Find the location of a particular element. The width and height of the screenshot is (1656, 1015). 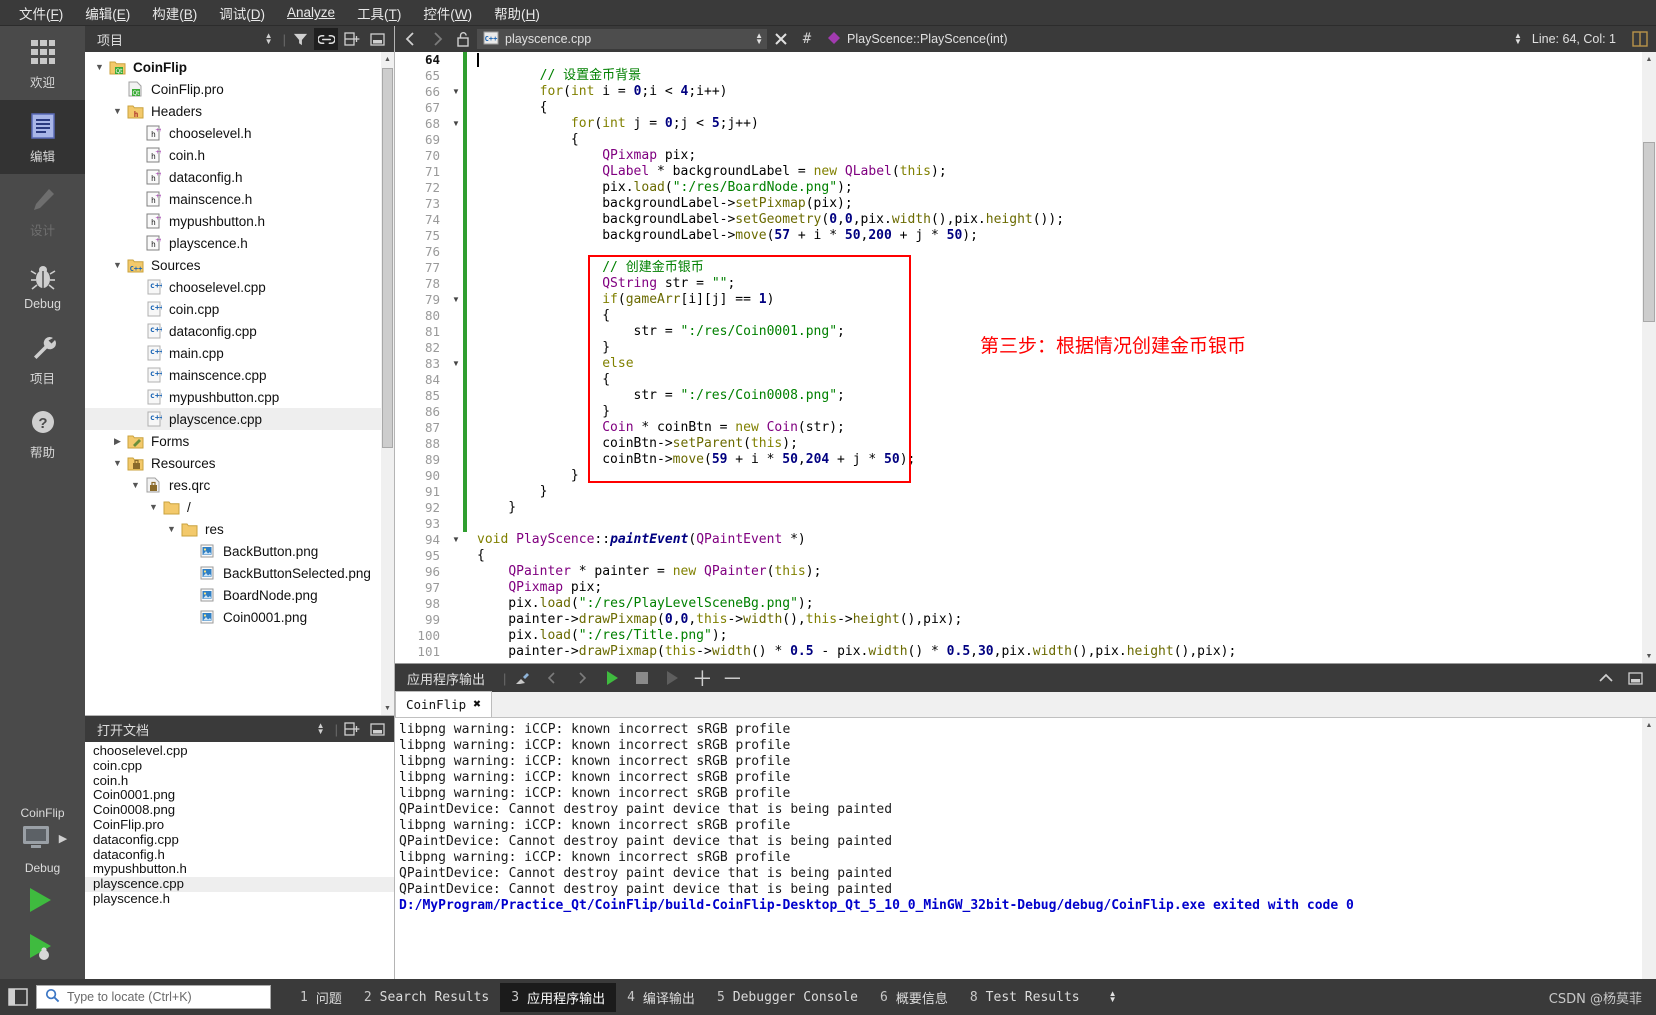

line-nav-icon: ▲ ▼ is located at coordinates (1518, 39).